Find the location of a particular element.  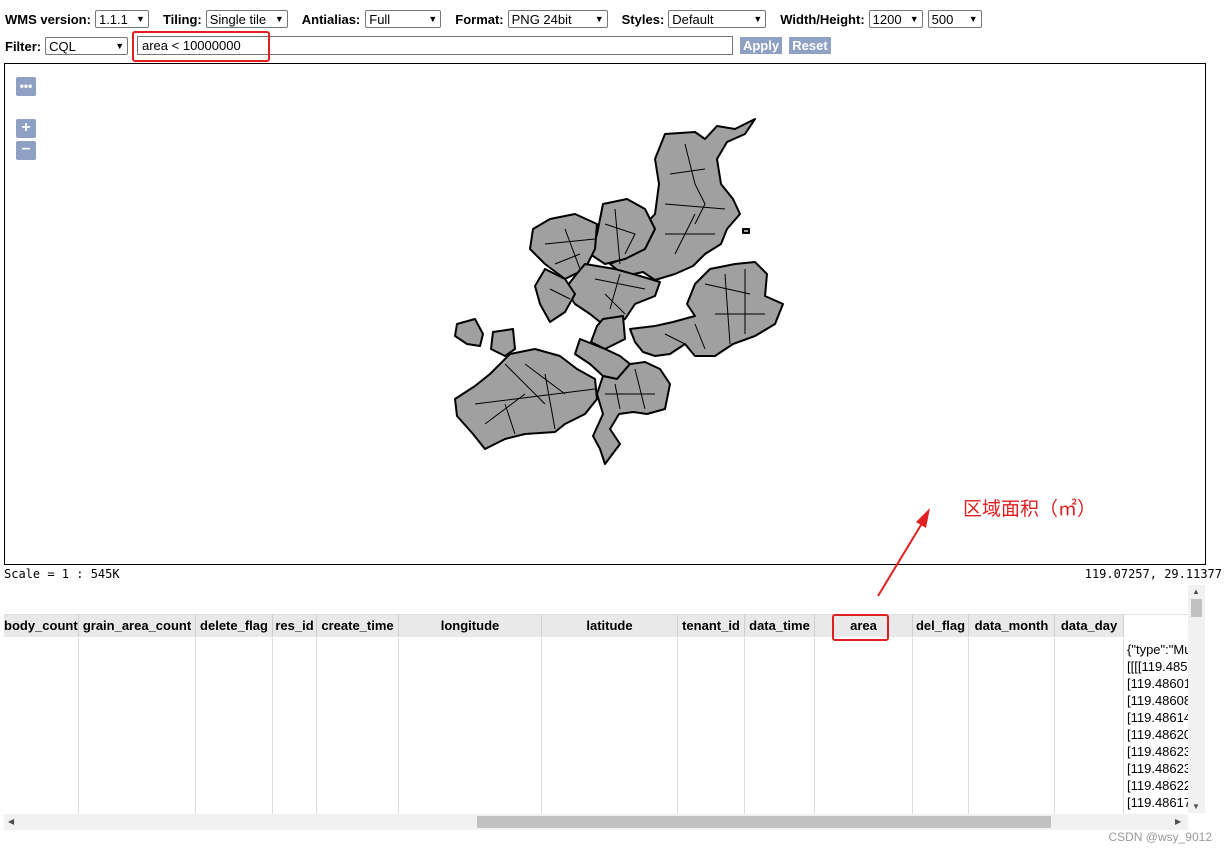

geometry-line: [119.48620 is located at coordinates (1157, 734).